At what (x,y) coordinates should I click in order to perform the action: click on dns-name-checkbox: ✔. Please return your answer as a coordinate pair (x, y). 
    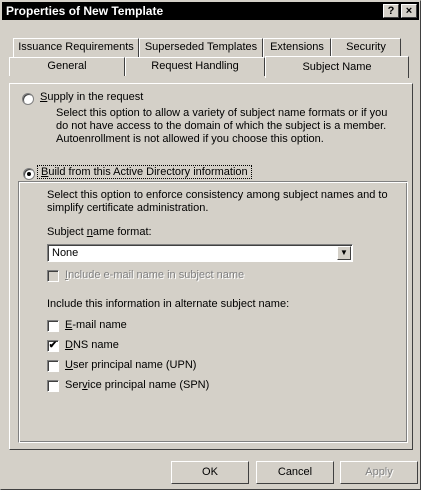
    Looking at the image, I should click on (53, 346).